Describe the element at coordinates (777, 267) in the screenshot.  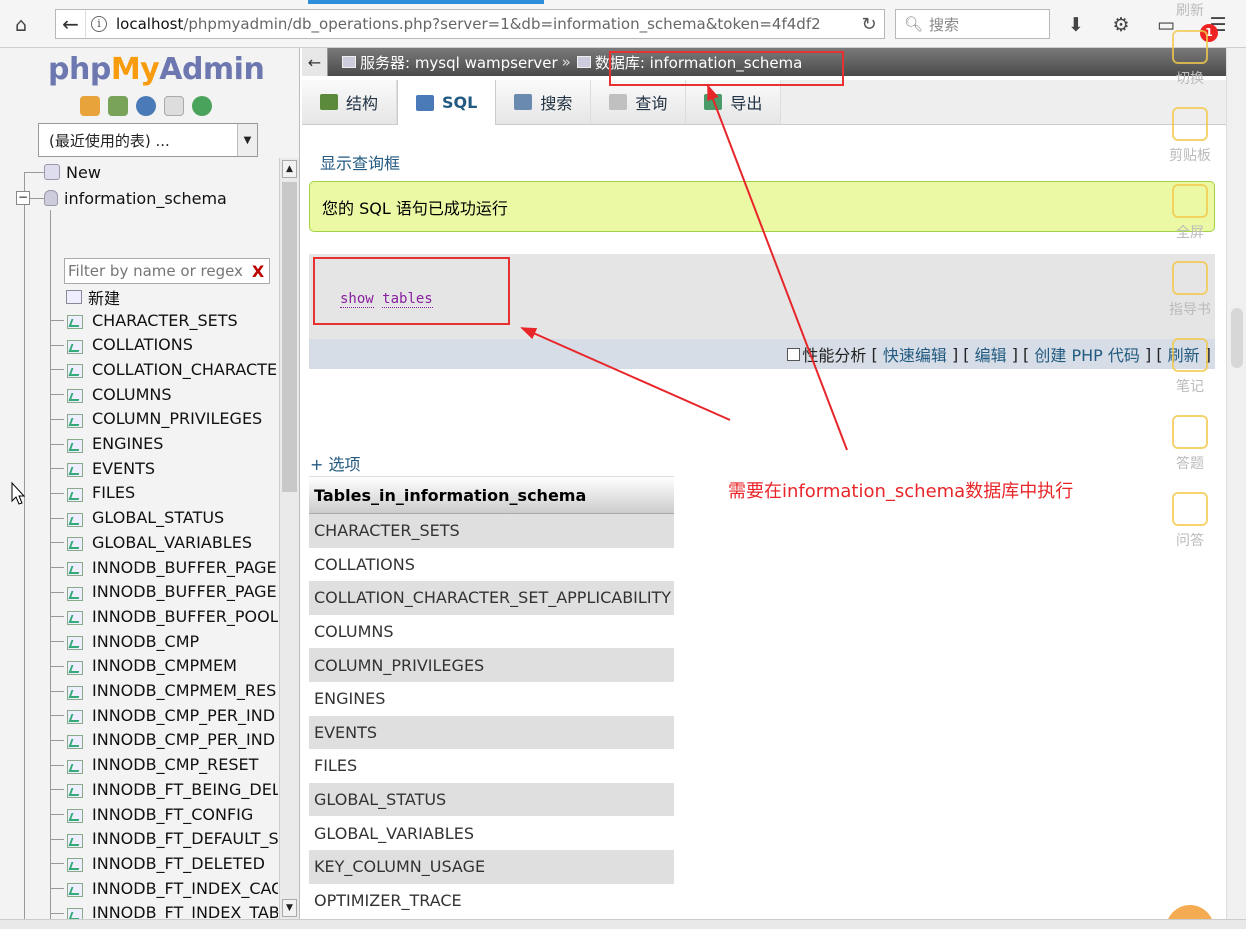
I see `annotation-arrow-database` at that location.